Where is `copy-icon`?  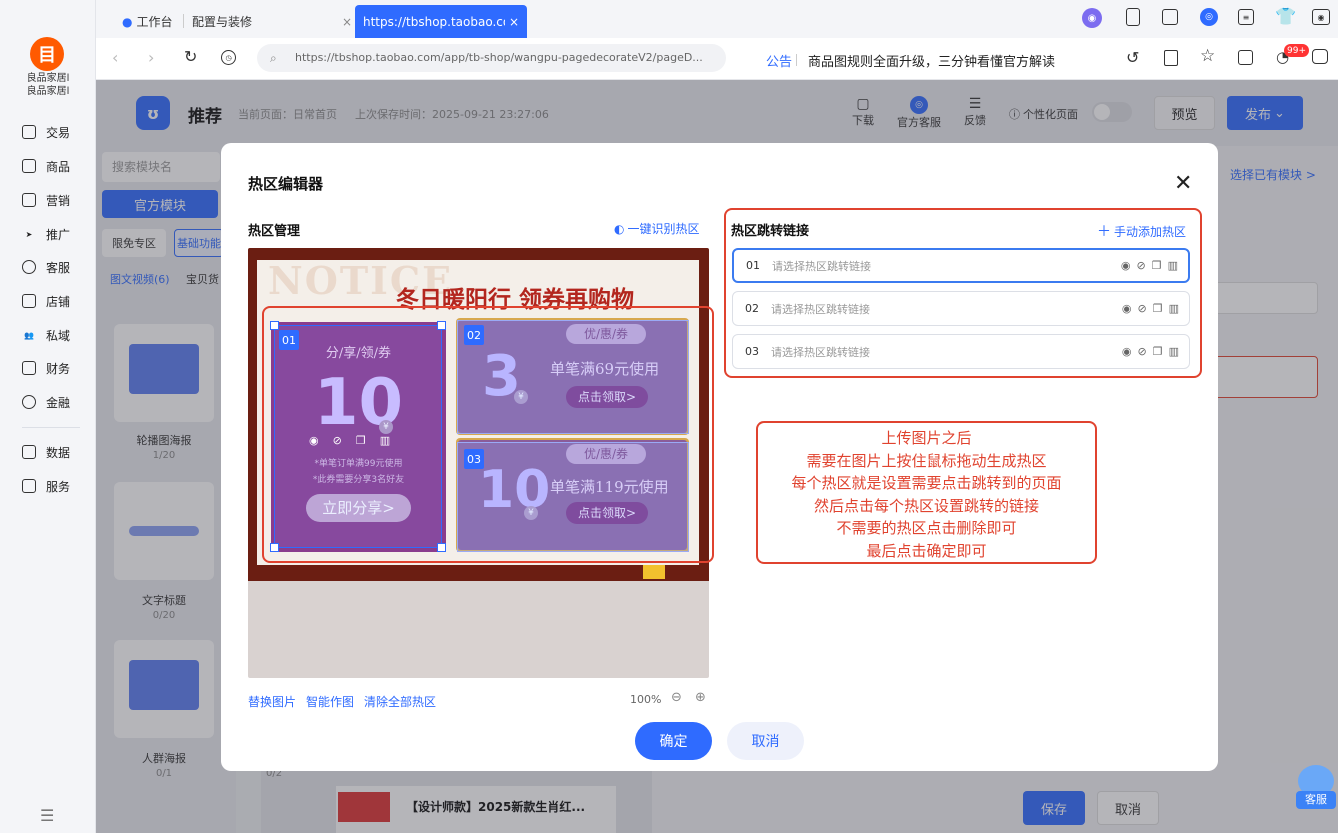
copy-icon is located at coordinates (1171, 58).